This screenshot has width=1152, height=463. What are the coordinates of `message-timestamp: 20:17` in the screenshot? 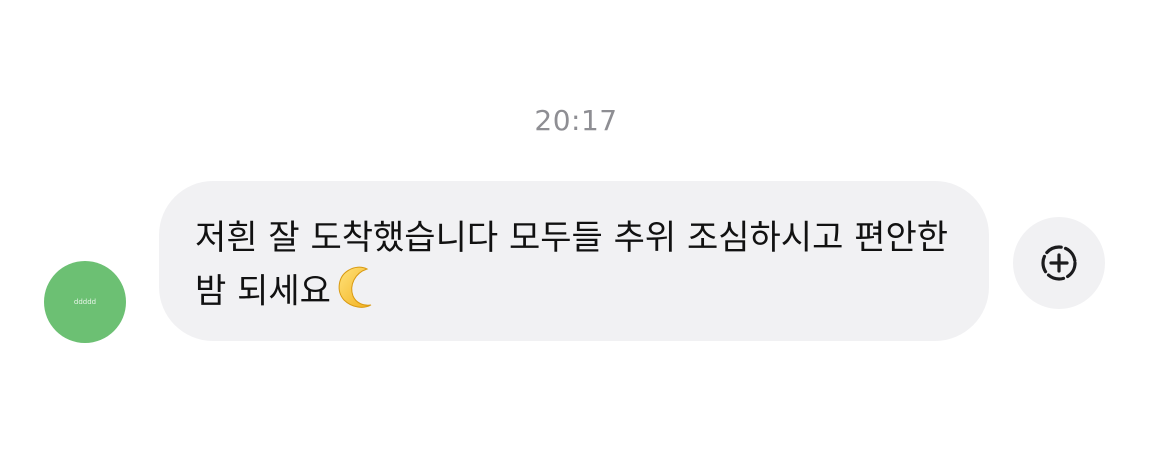 It's located at (576, 120).